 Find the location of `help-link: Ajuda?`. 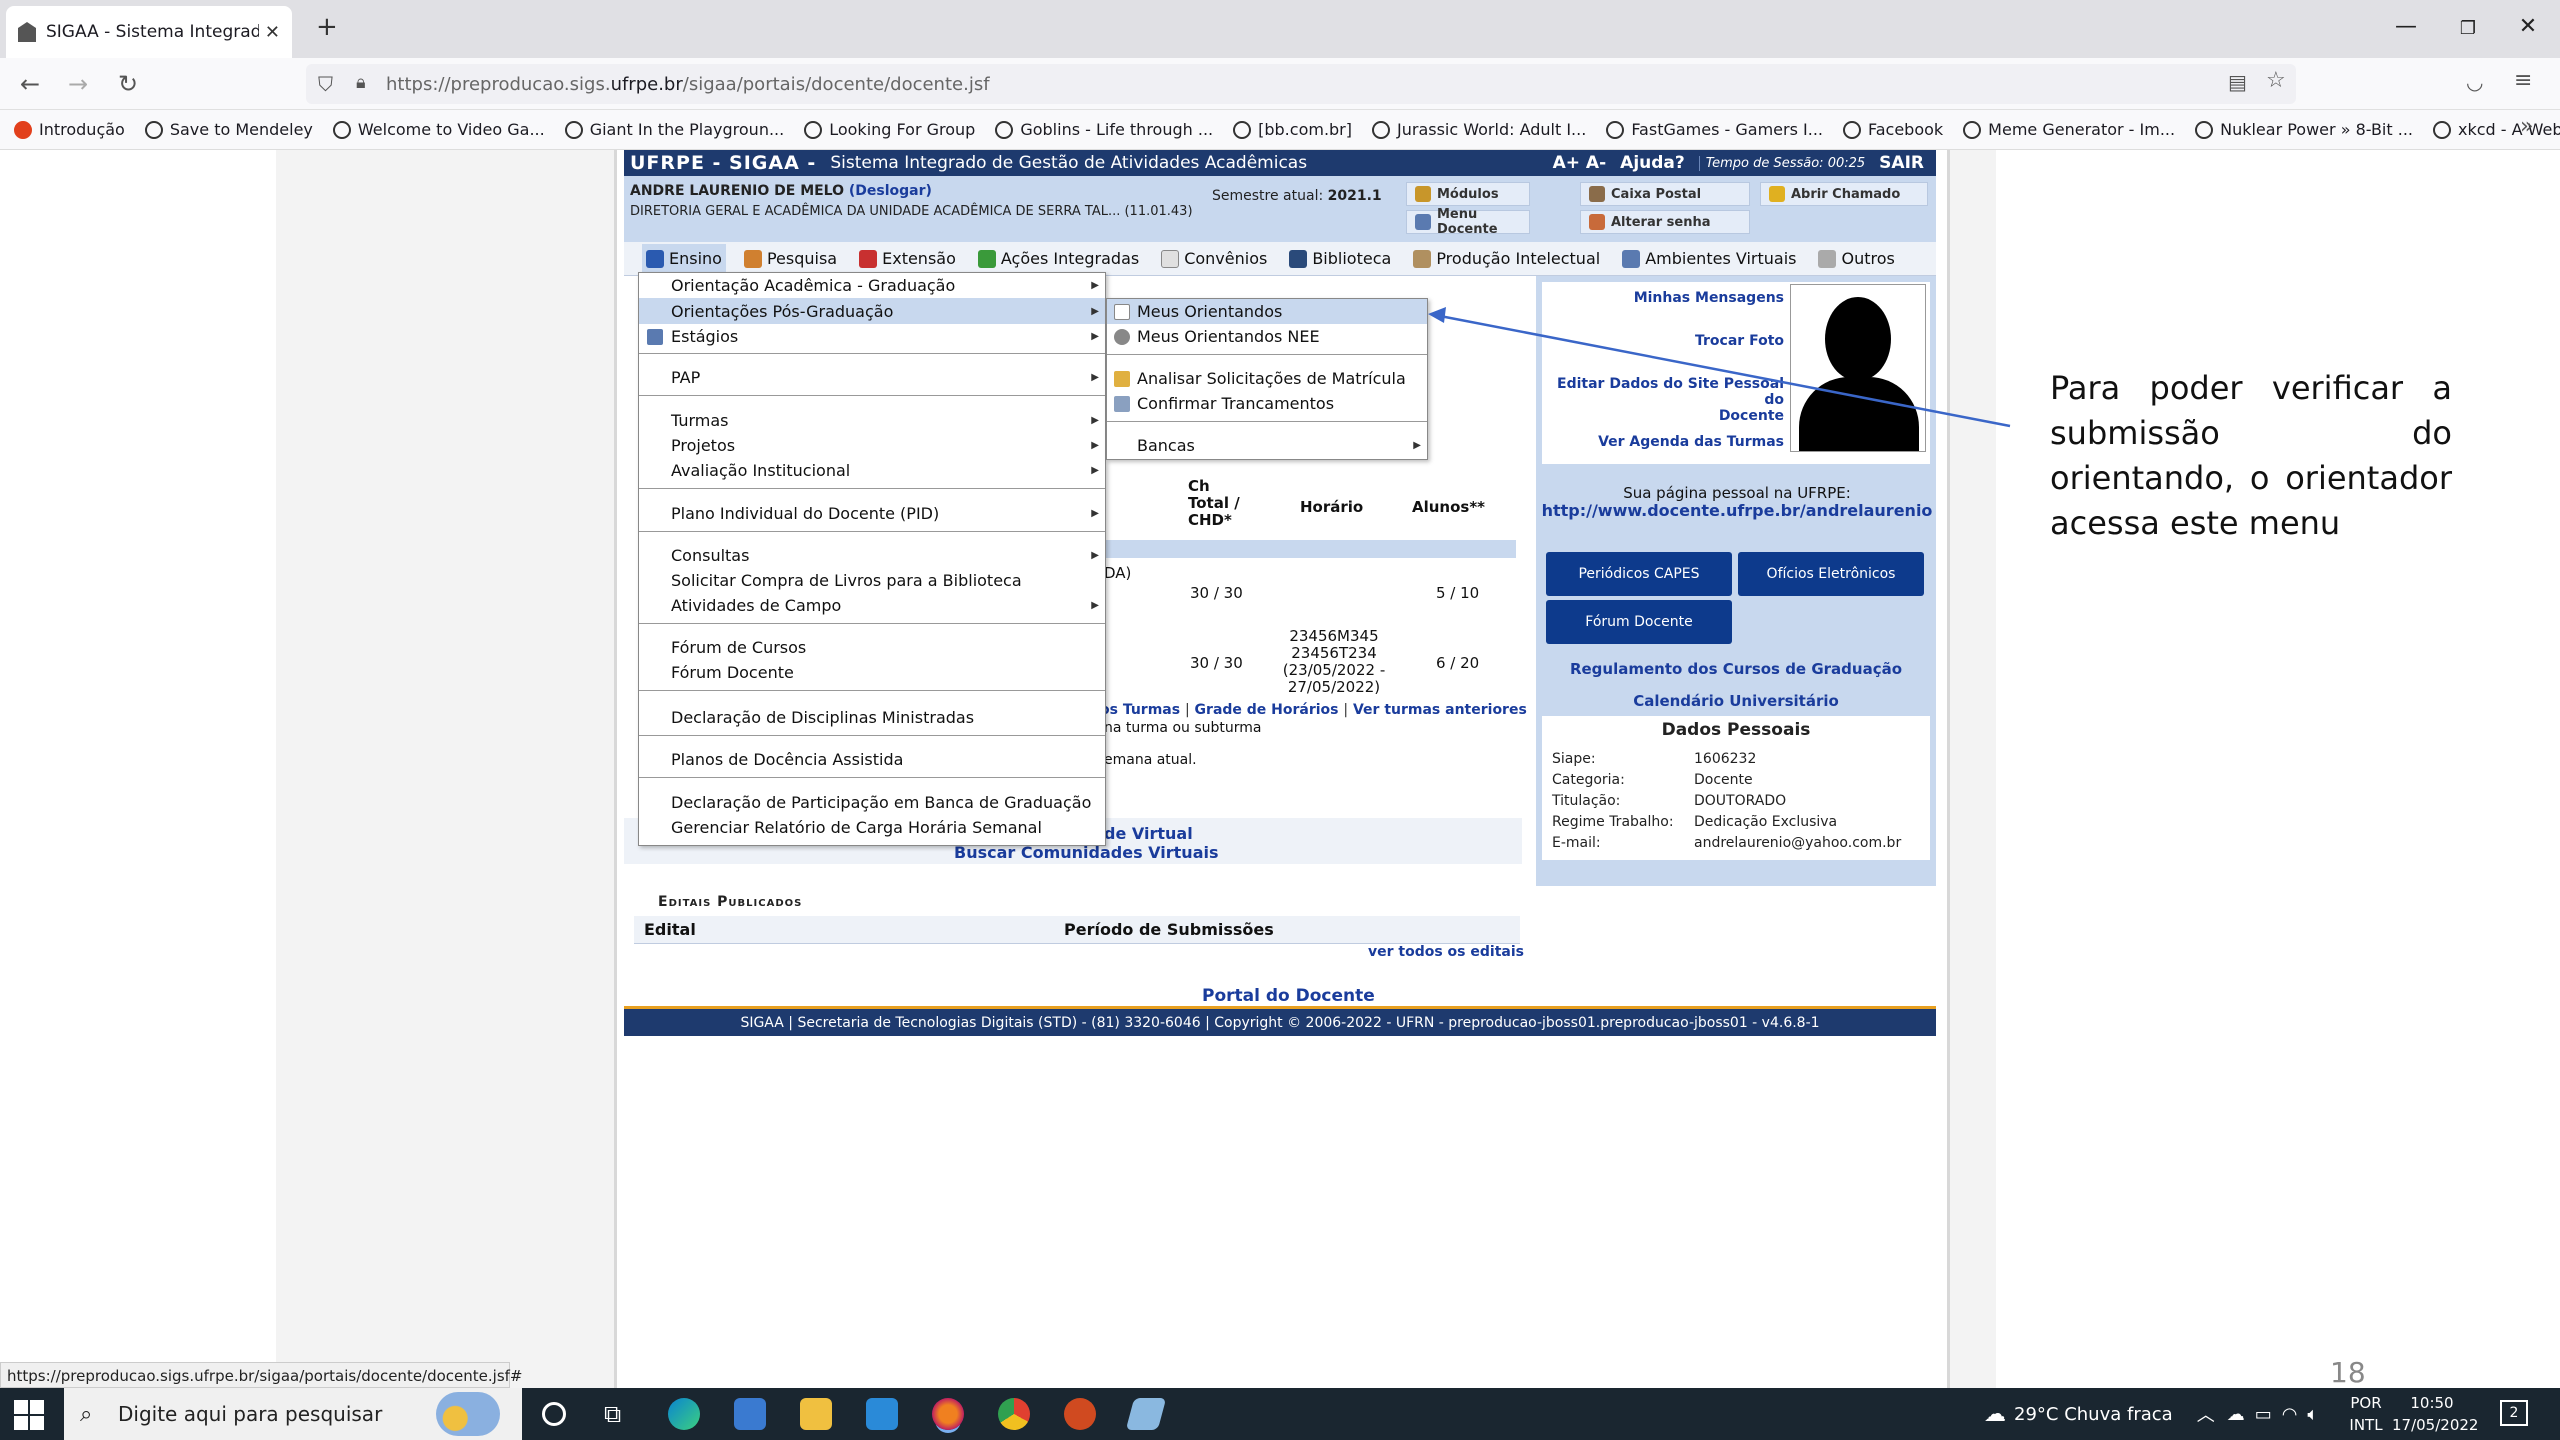

help-link: Ajuda? is located at coordinates (1652, 163).